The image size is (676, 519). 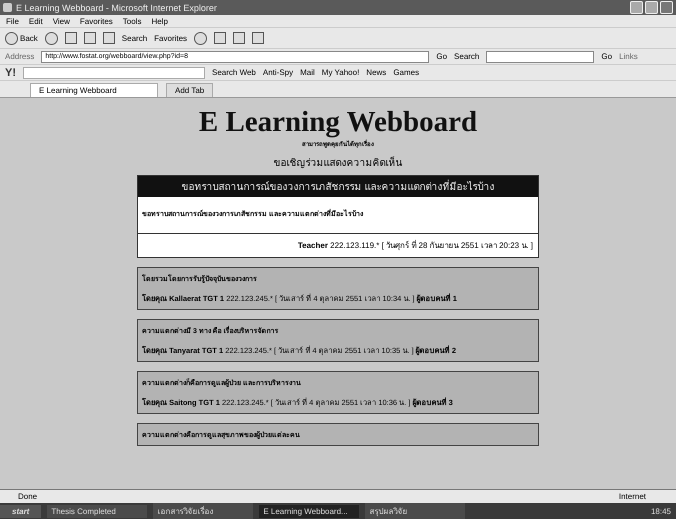 I want to click on menu-item: Tools, so click(x=132, y=21).